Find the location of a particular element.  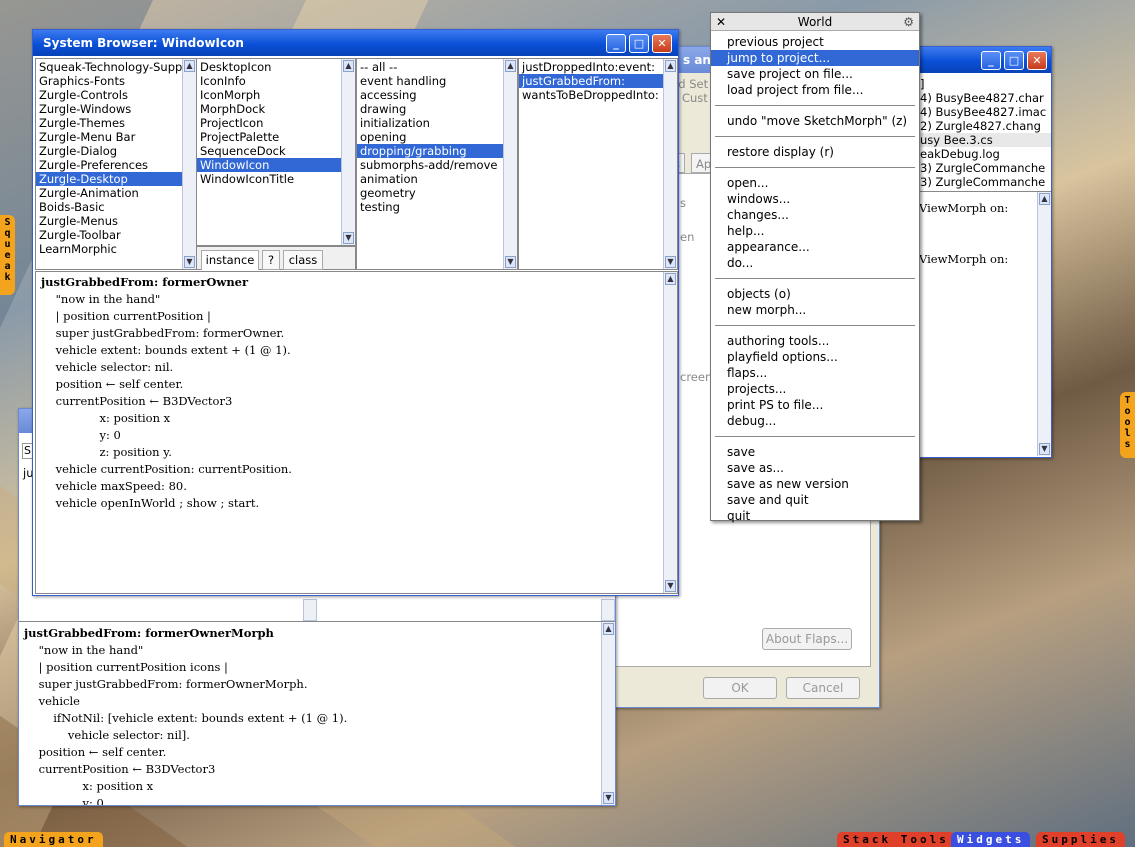

protocol-item: event handling is located at coordinates (437, 81).